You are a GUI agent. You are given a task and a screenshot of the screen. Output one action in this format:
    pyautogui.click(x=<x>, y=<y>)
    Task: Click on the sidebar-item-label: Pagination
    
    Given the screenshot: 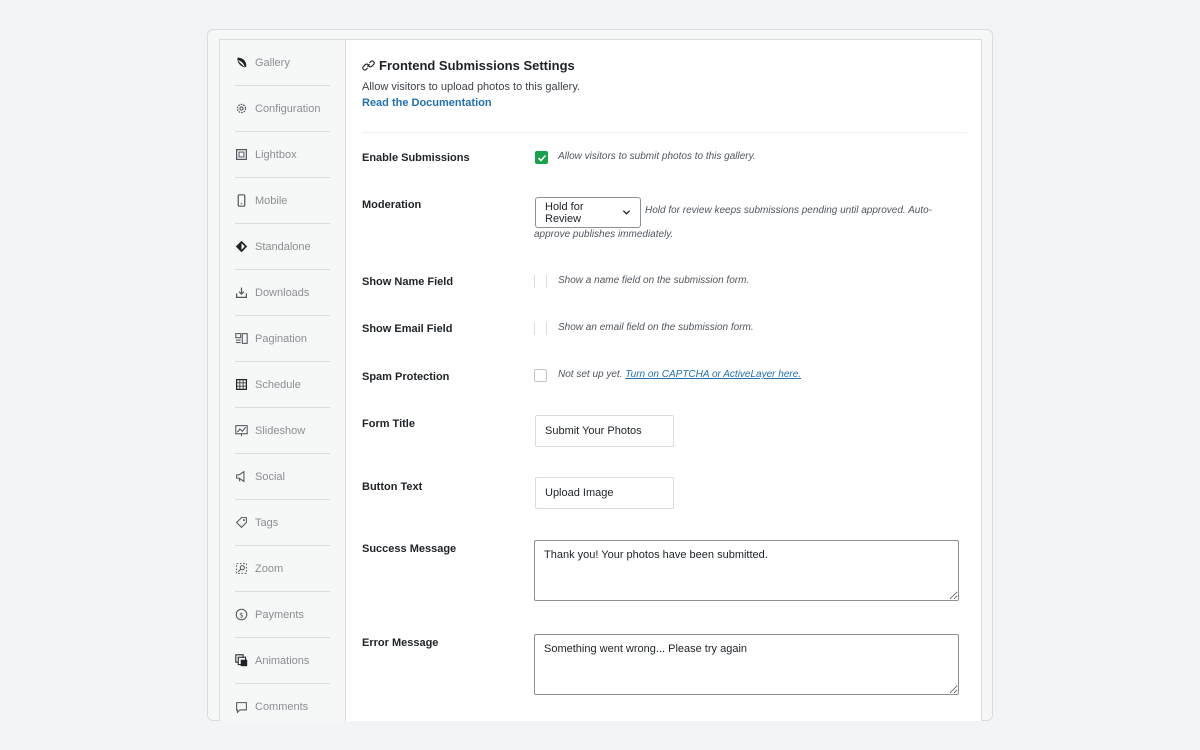 What is the action you would take?
    pyautogui.click(x=281, y=338)
    